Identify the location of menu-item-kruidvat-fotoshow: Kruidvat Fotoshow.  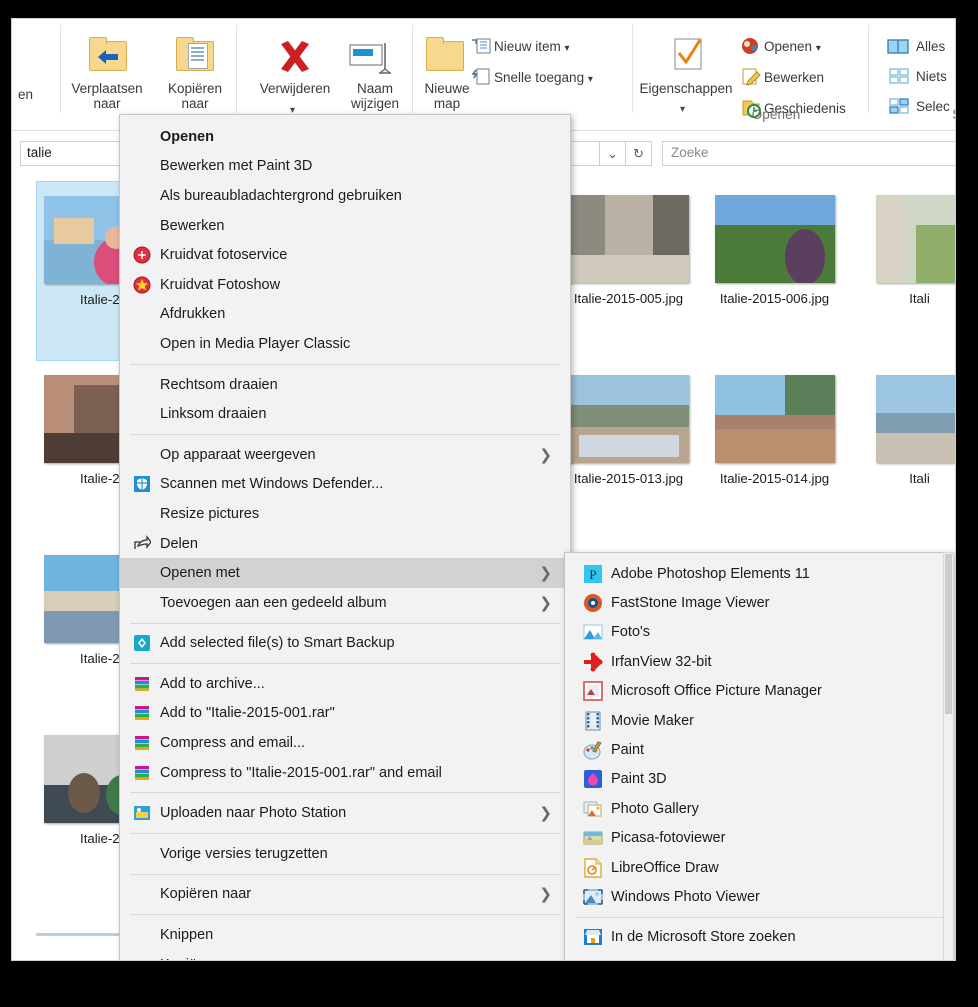
(345, 285).